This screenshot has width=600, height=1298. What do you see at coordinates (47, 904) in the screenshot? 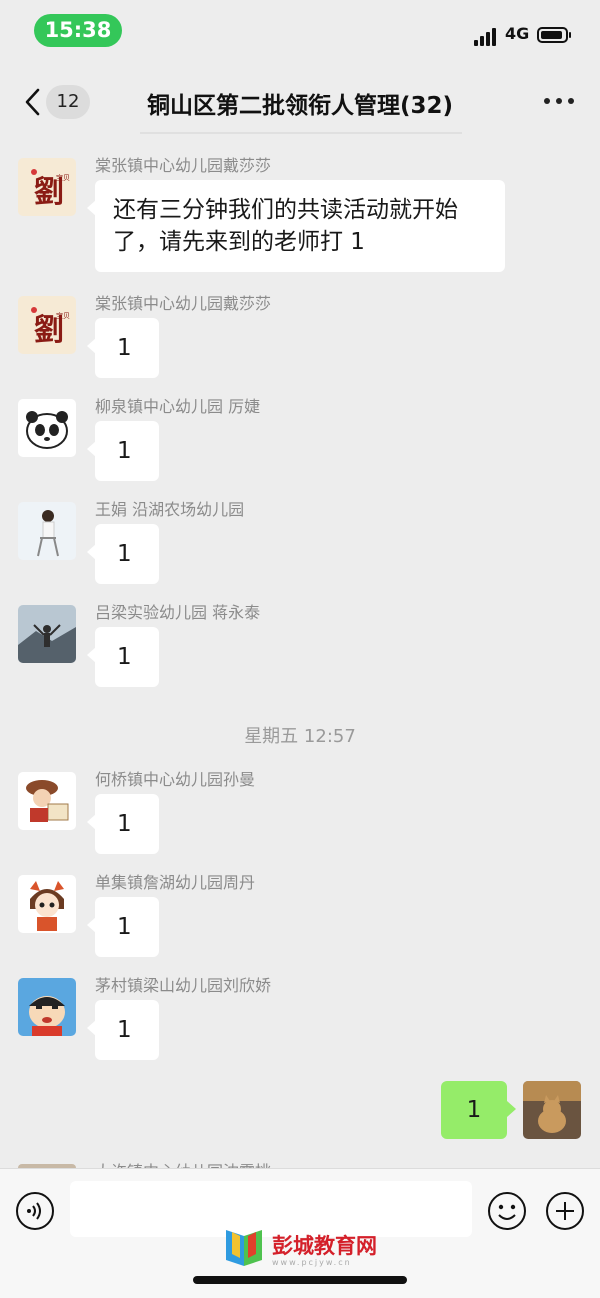
I see `cartoon-girl-avatar` at bounding box center [47, 904].